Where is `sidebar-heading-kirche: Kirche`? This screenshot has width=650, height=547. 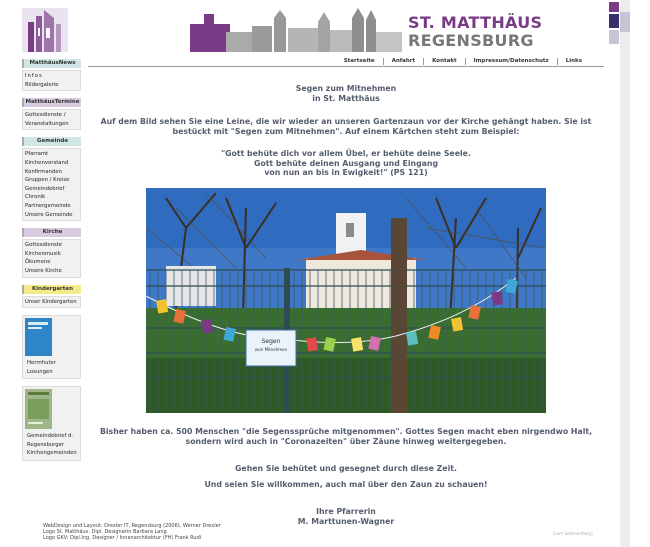
sidebar-heading-kirche: Kirche is located at coordinates (51, 233).